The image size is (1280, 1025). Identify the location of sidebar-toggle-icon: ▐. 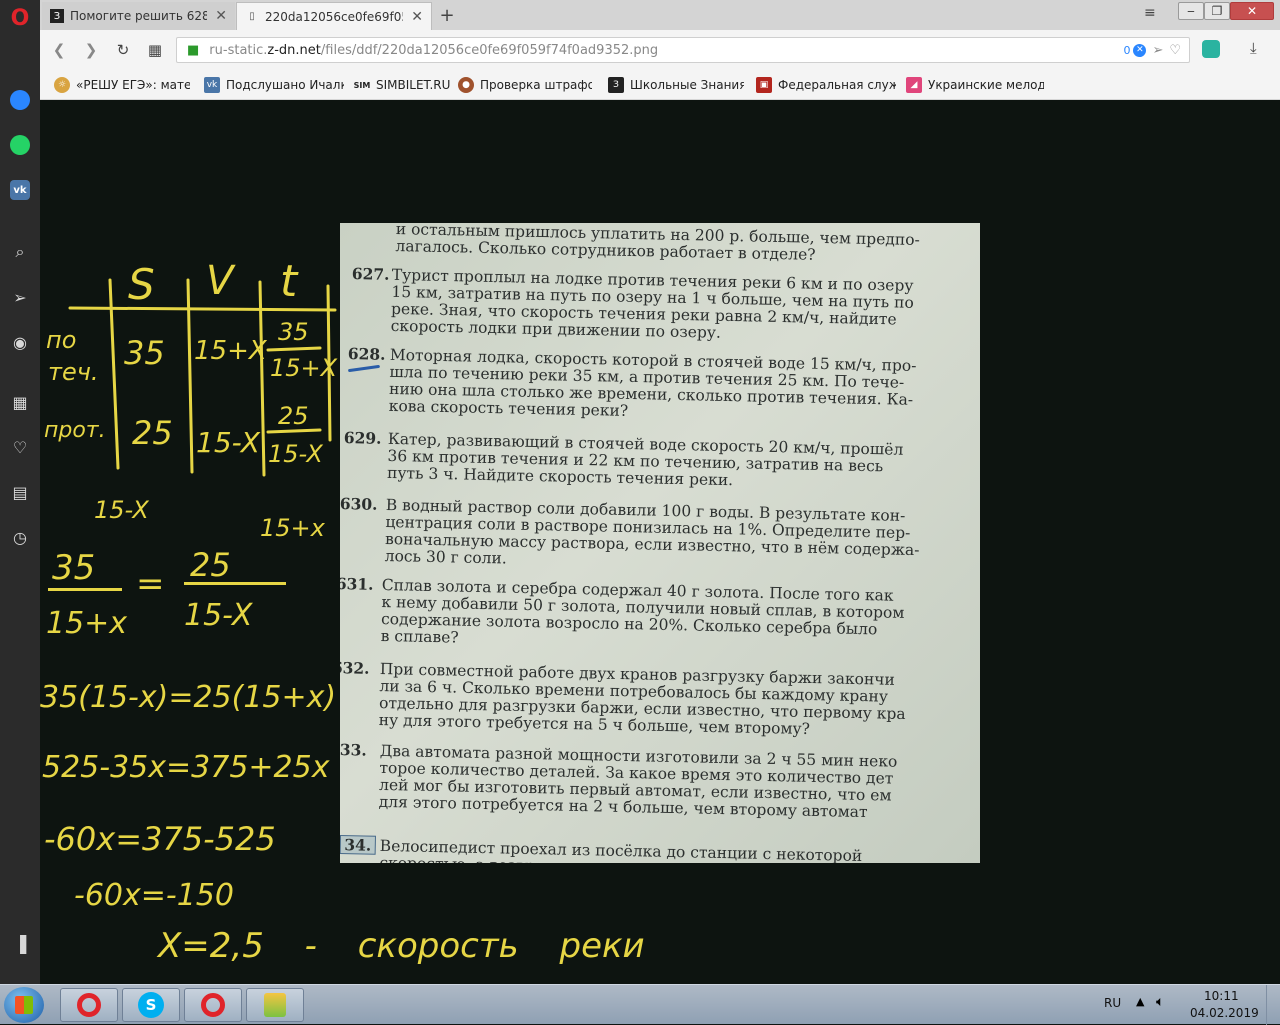
(20, 944).